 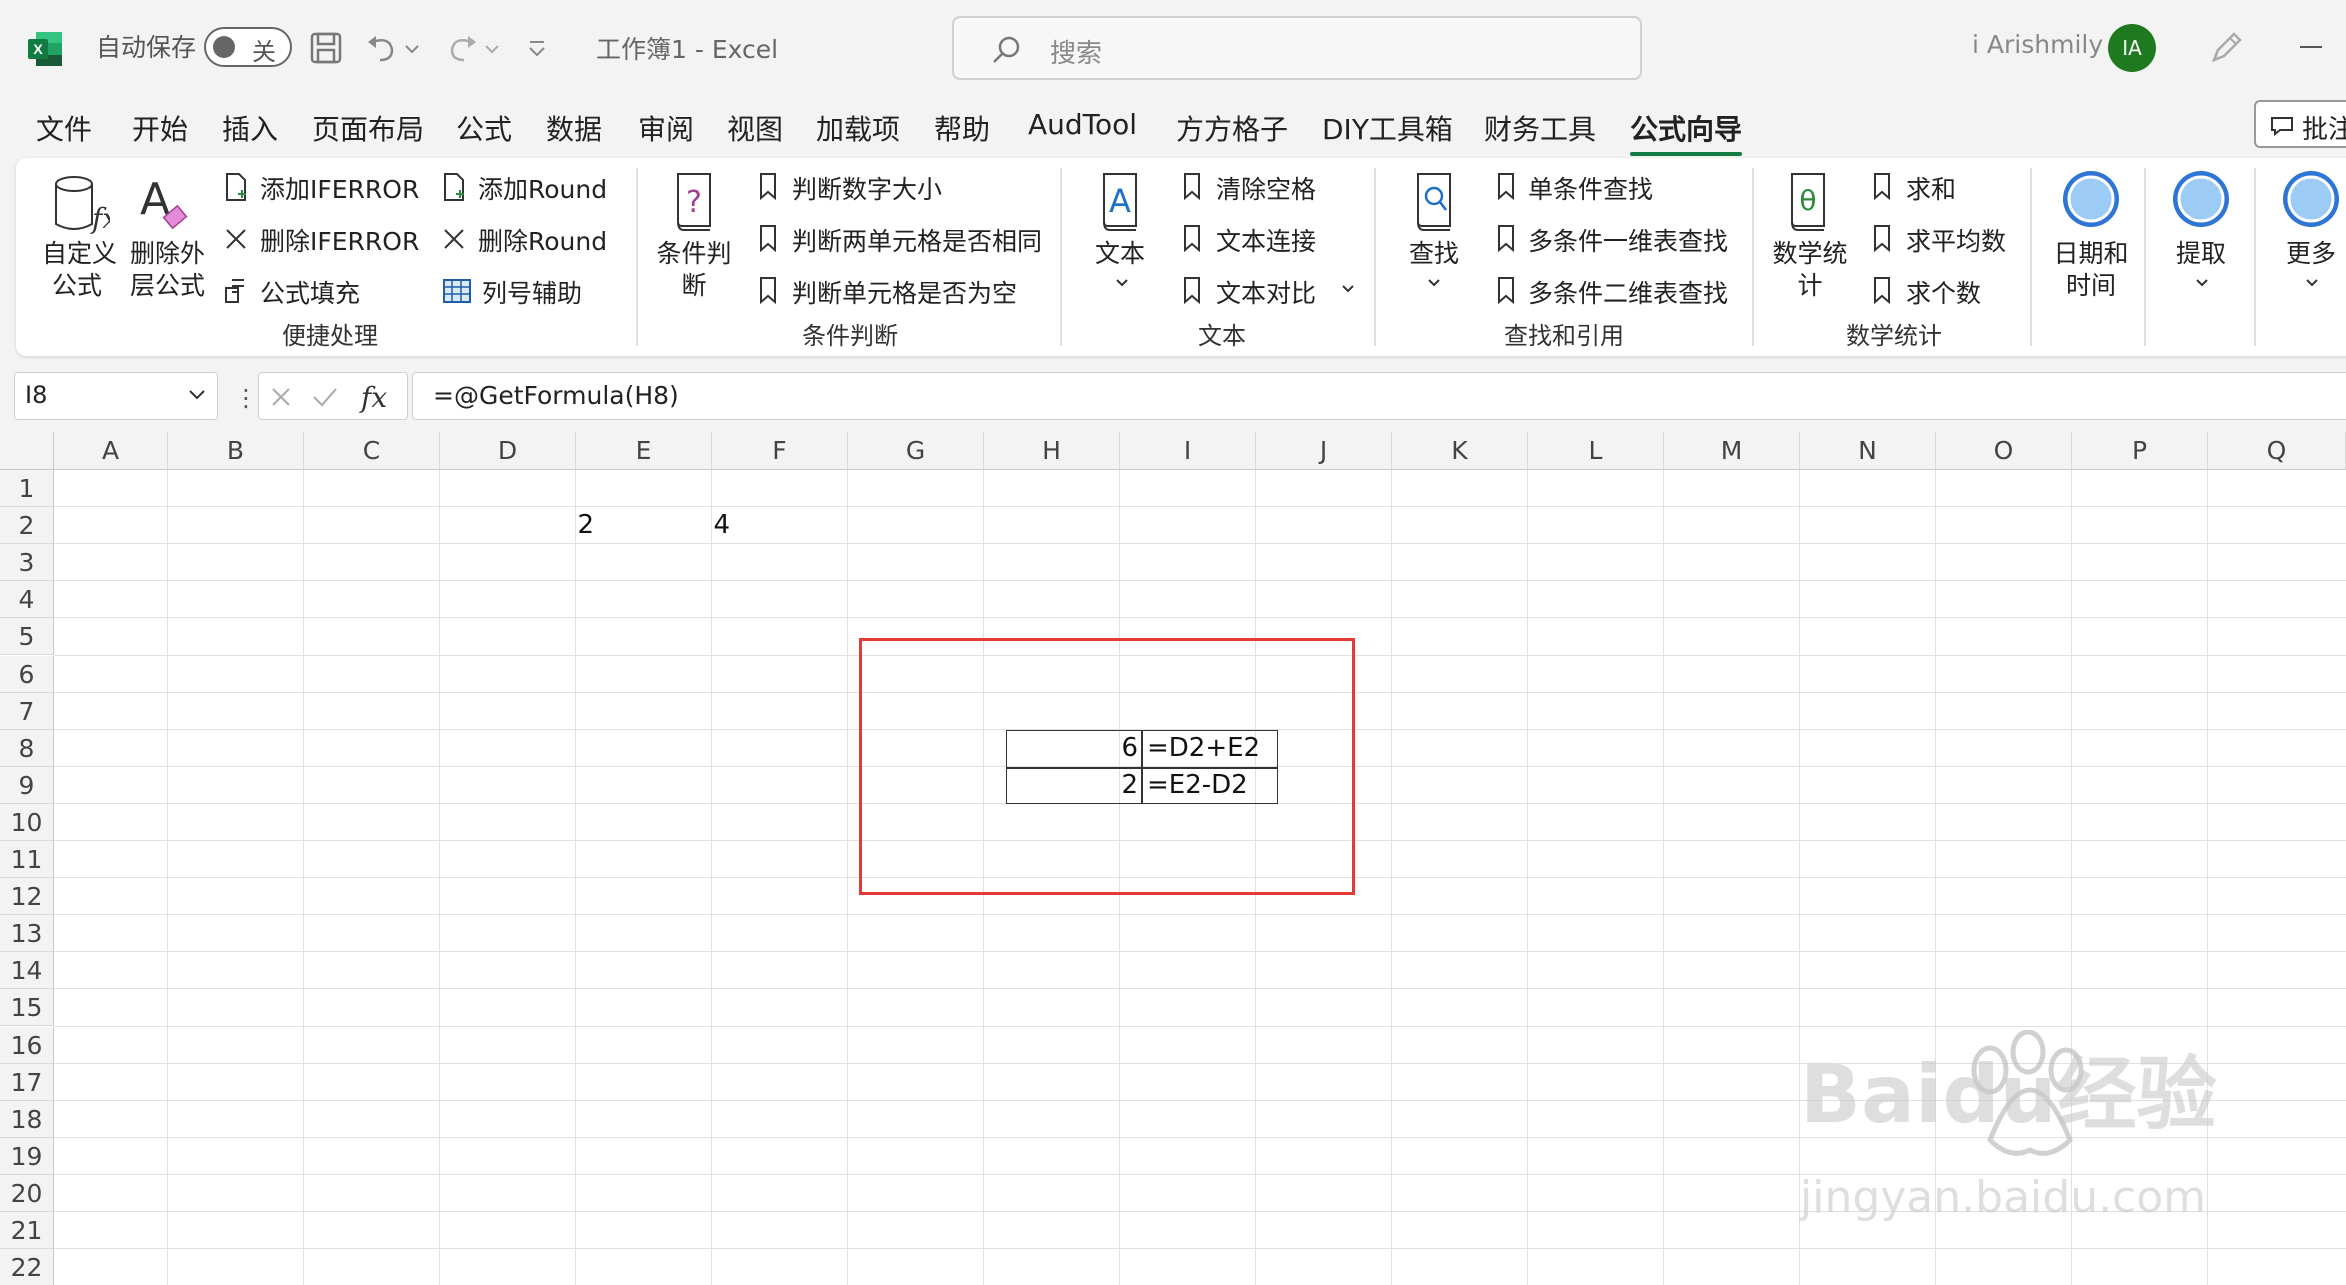 I want to click on column-header-C: C, so click(x=372, y=451).